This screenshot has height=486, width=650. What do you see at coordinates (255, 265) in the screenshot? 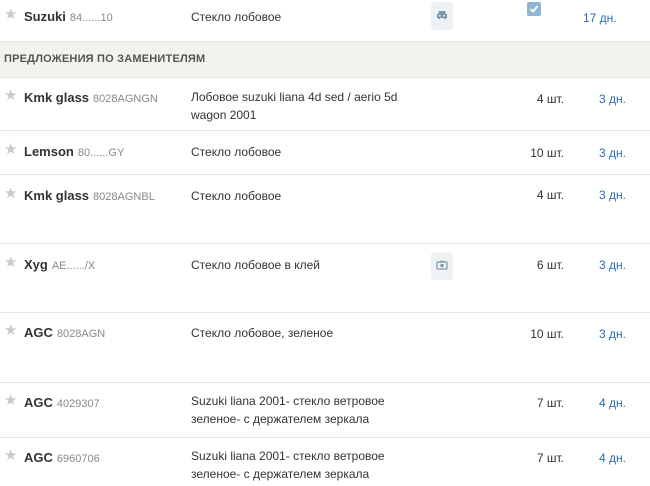
I see `part-description: Стекло лобовое в клей` at bounding box center [255, 265].